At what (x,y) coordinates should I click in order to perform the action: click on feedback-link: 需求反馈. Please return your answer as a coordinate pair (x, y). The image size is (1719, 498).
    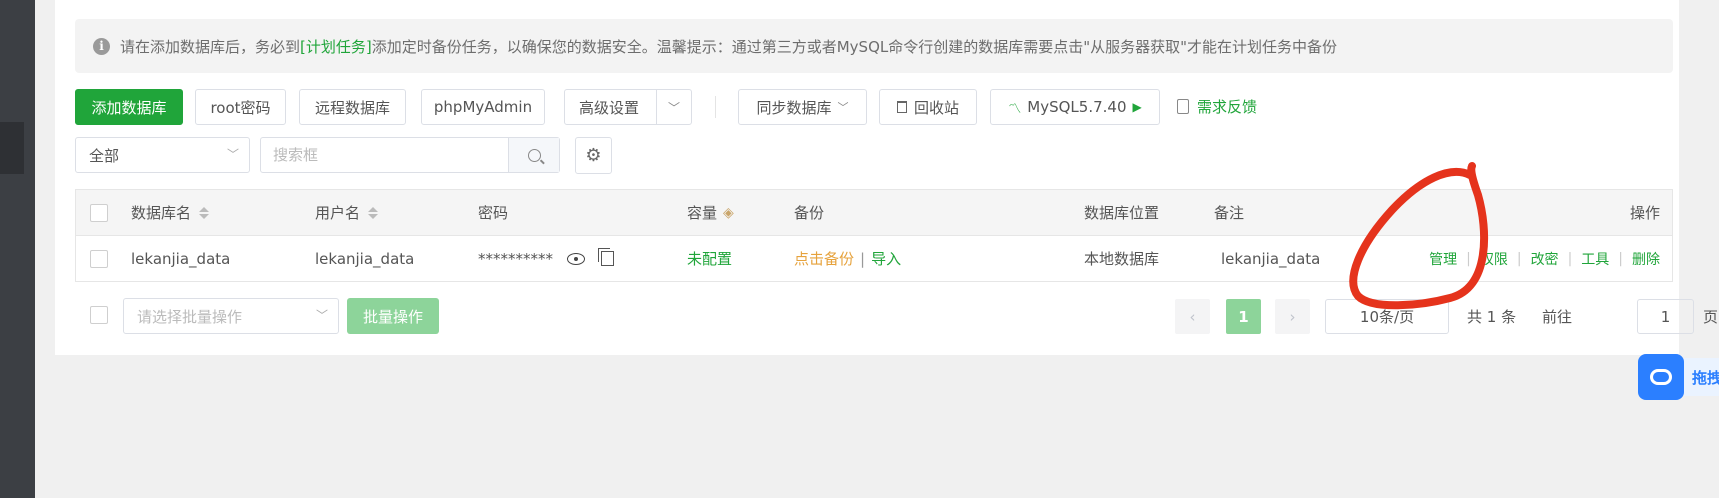
    Looking at the image, I should click on (1217, 106).